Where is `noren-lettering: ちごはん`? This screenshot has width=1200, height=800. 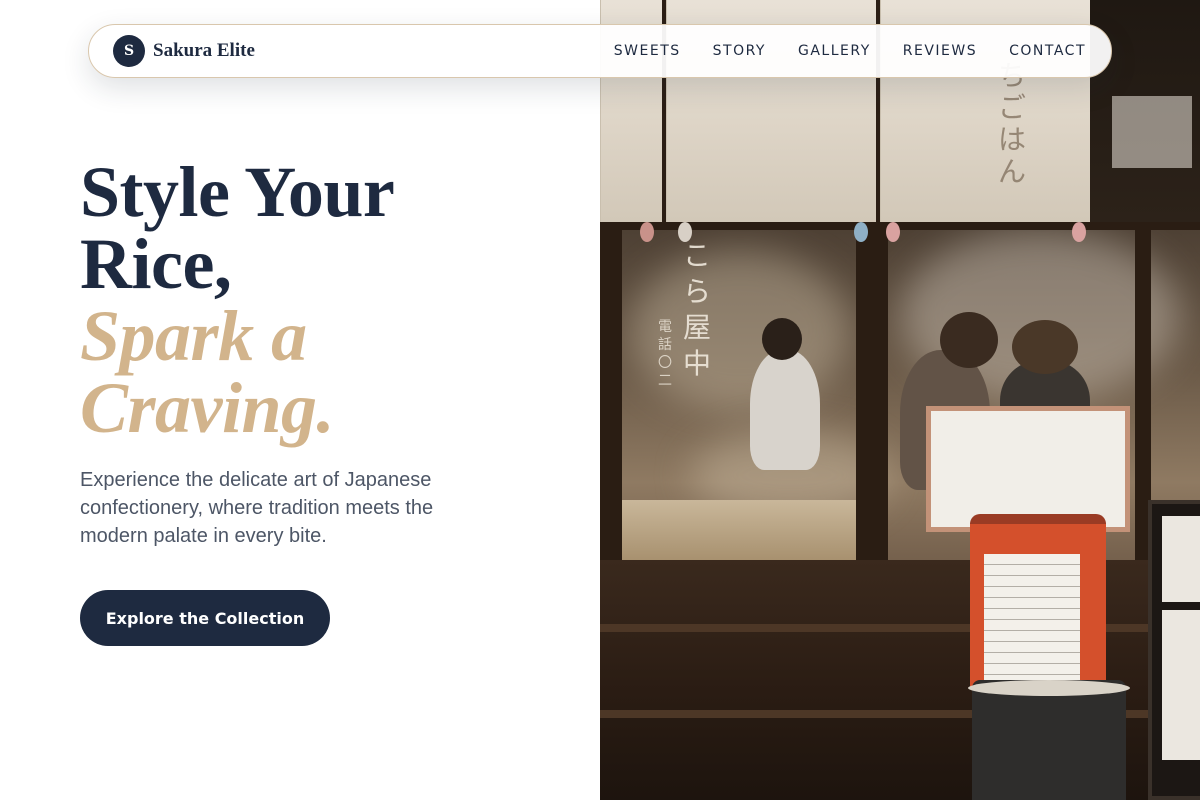 noren-lettering: ちごはん is located at coordinates (1011, 124).